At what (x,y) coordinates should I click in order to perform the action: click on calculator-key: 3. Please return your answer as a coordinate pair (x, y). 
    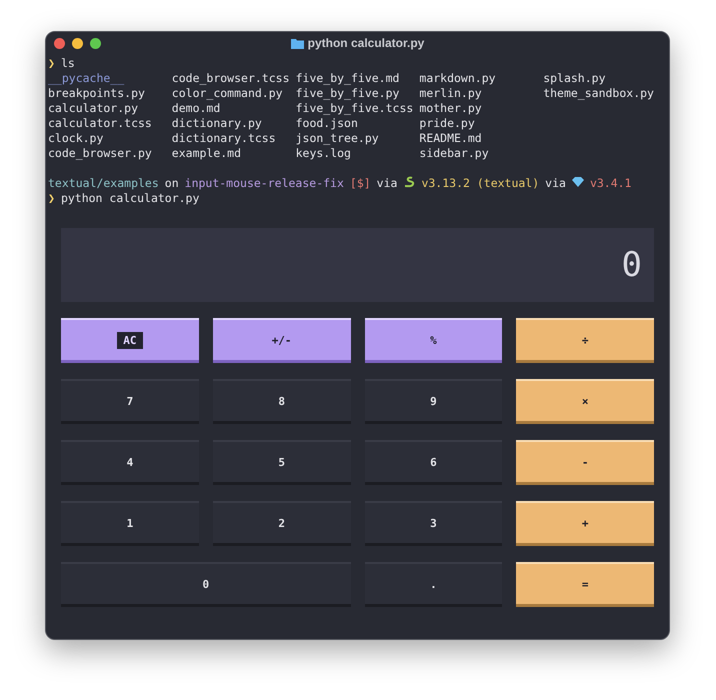
    Looking at the image, I should click on (433, 523).